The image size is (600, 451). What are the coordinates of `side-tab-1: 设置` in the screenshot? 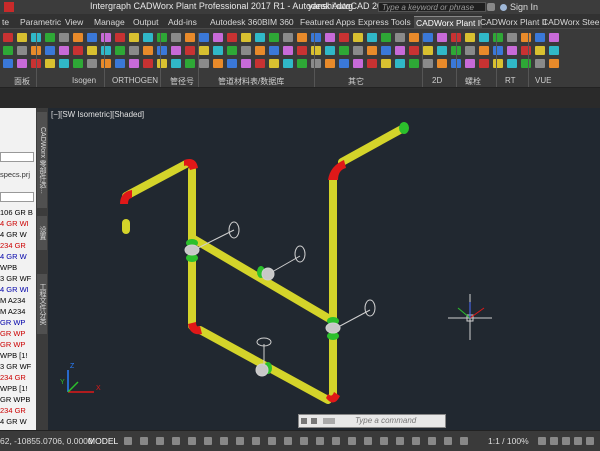 It's located at (42, 233).